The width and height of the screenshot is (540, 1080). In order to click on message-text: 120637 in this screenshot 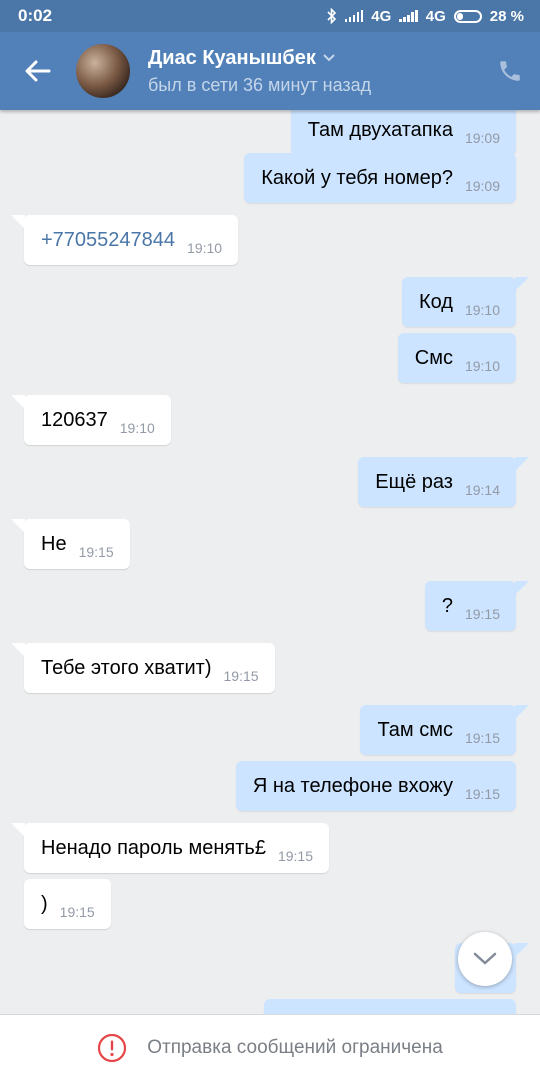, I will do `click(74, 419)`.